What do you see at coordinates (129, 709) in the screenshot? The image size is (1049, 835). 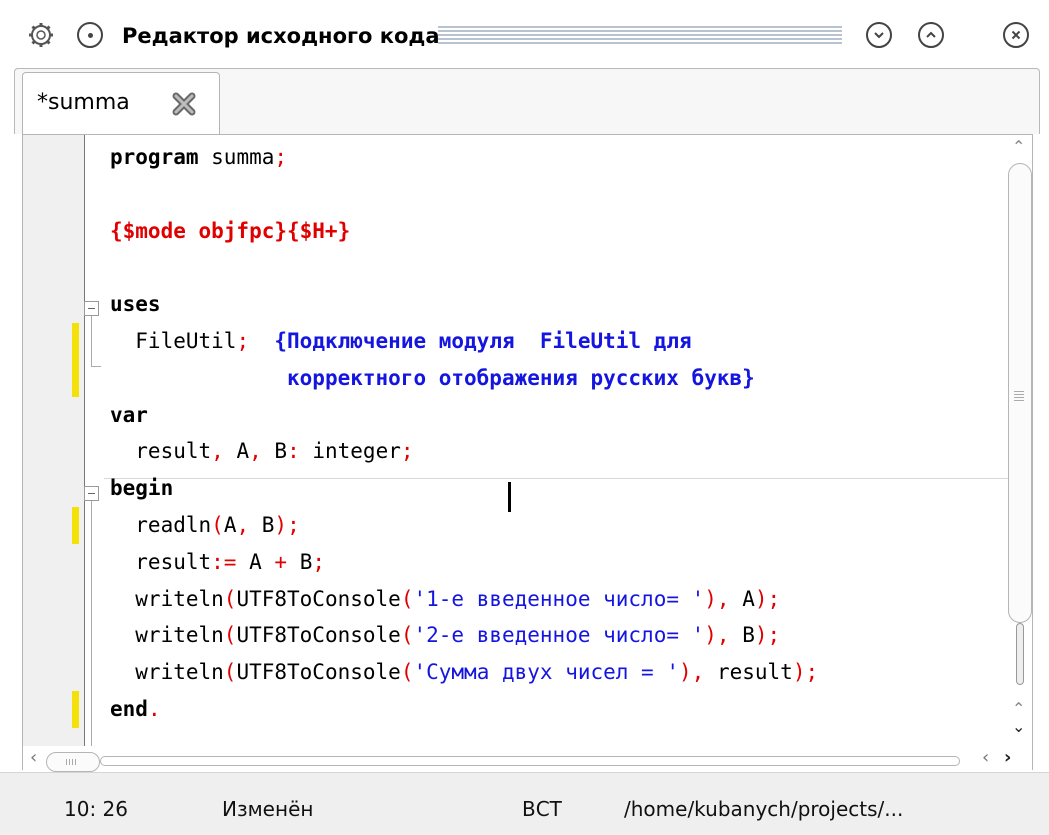 I see `code-token: end` at bounding box center [129, 709].